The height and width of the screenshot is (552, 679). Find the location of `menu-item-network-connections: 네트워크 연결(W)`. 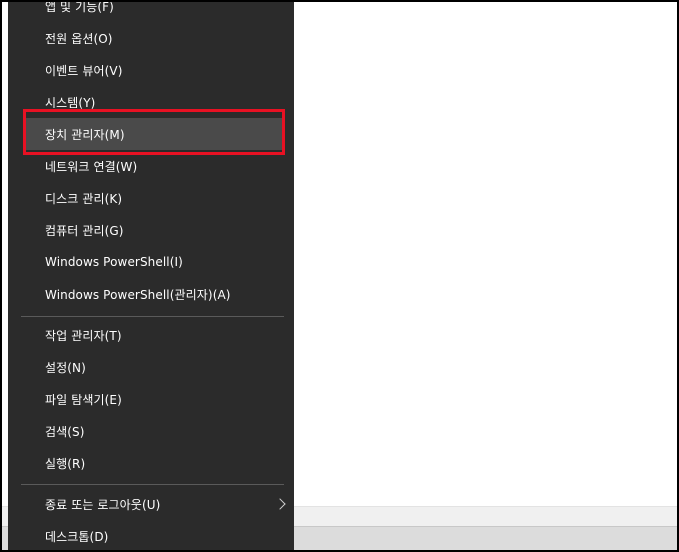

menu-item-network-connections: 네트워크 연결(W) is located at coordinates (151, 166).